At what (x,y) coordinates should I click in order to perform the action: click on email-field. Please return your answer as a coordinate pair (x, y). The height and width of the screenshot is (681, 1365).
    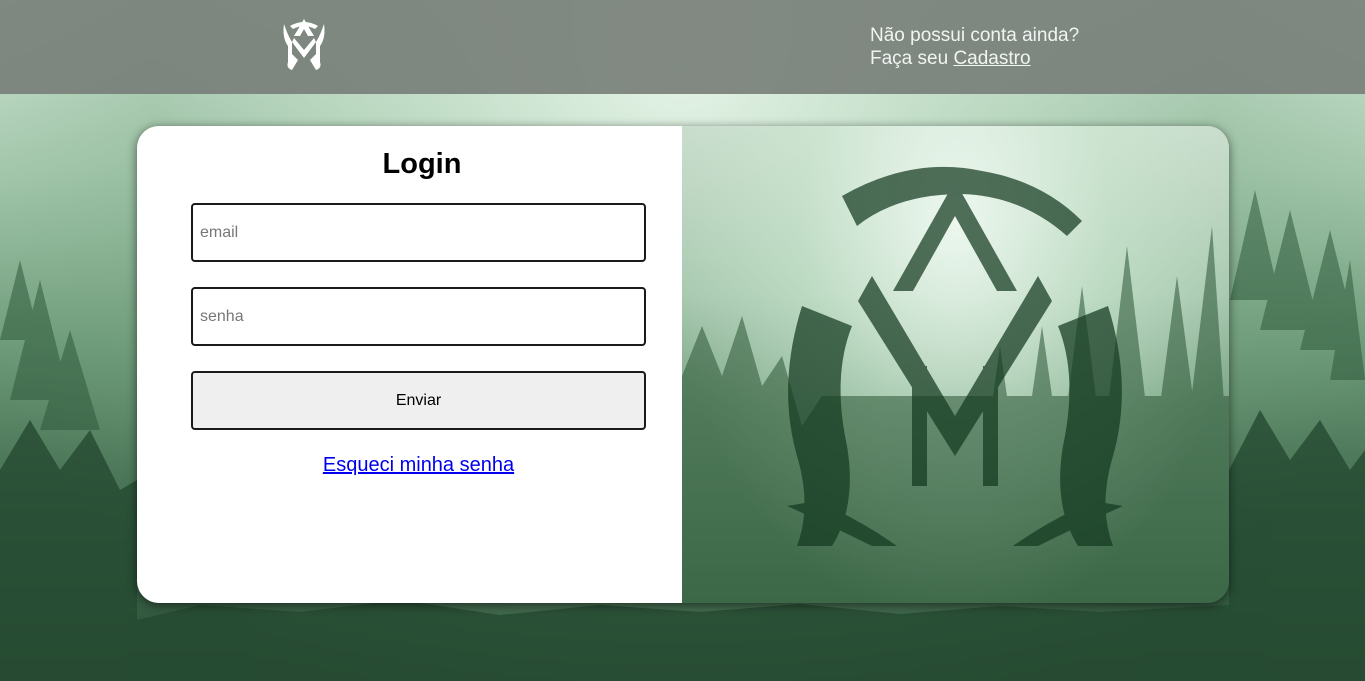
    Looking at the image, I should click on (418, 232).